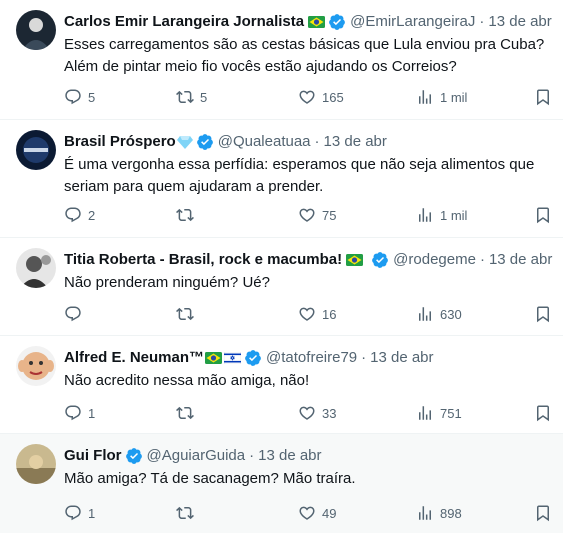  I want to click on views-count: 751, so click(451, 413).